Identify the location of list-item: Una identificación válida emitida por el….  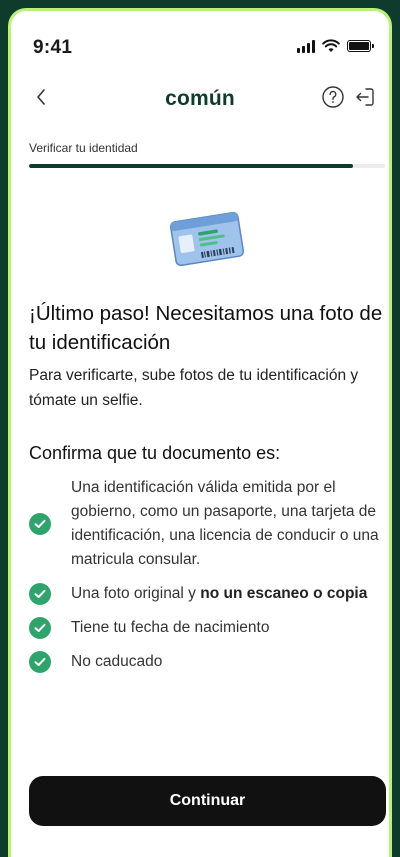
(209, 524).